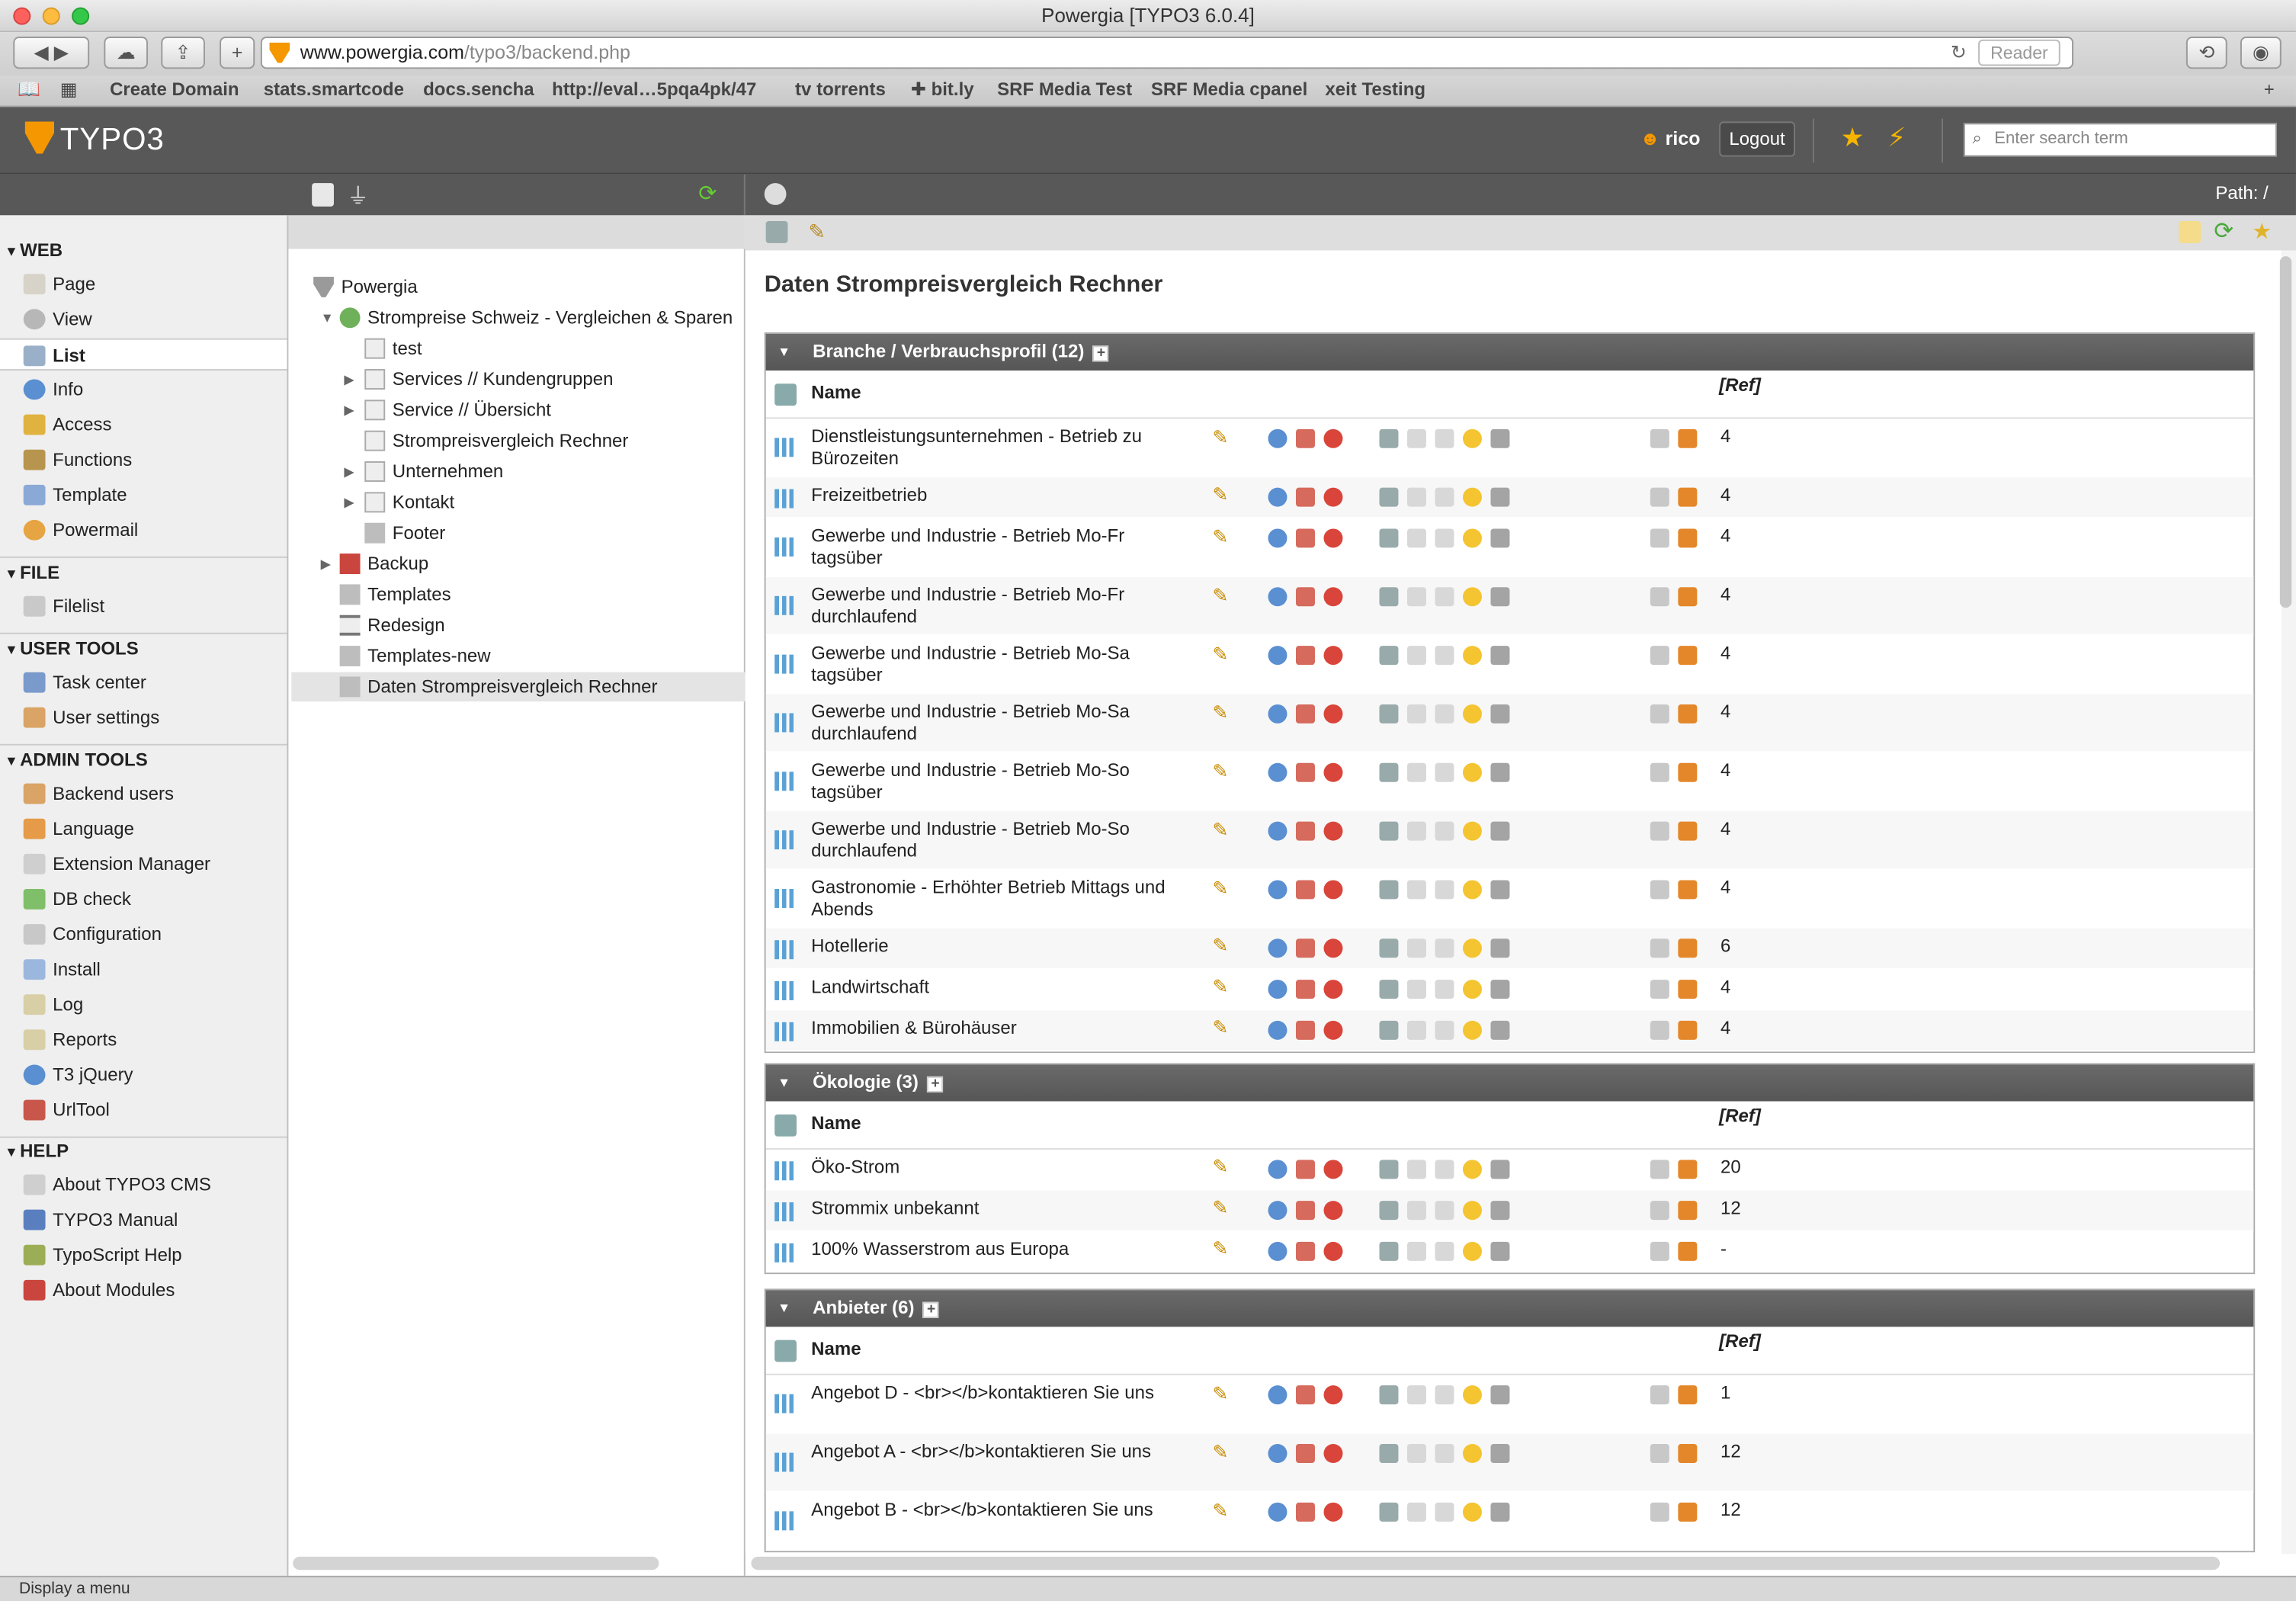  What do you see at coordinates (2190, 232) in the screenshot?
I see `clipboard-icon` at bounding box center [2190, 232].